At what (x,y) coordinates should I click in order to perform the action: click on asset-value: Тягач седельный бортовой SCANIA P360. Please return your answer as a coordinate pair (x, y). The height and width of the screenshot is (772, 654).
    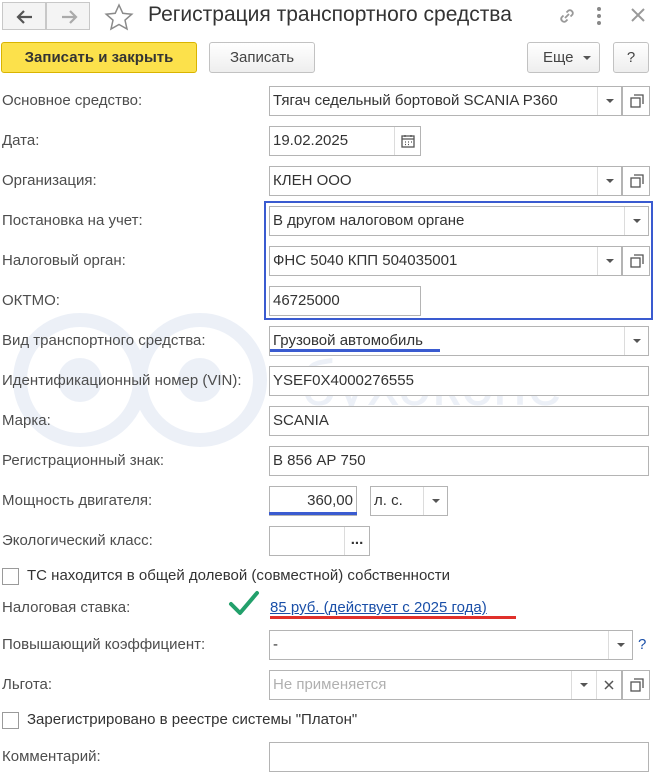
    Looking at the image, I should click on (415, 100).